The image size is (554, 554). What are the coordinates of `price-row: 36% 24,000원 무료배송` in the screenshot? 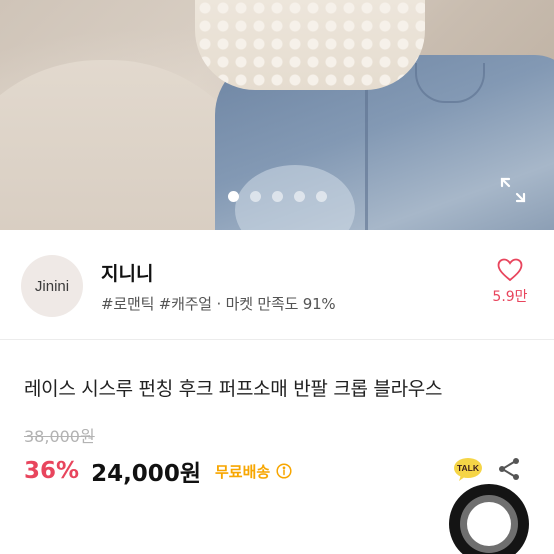 It's located at (158, 471).